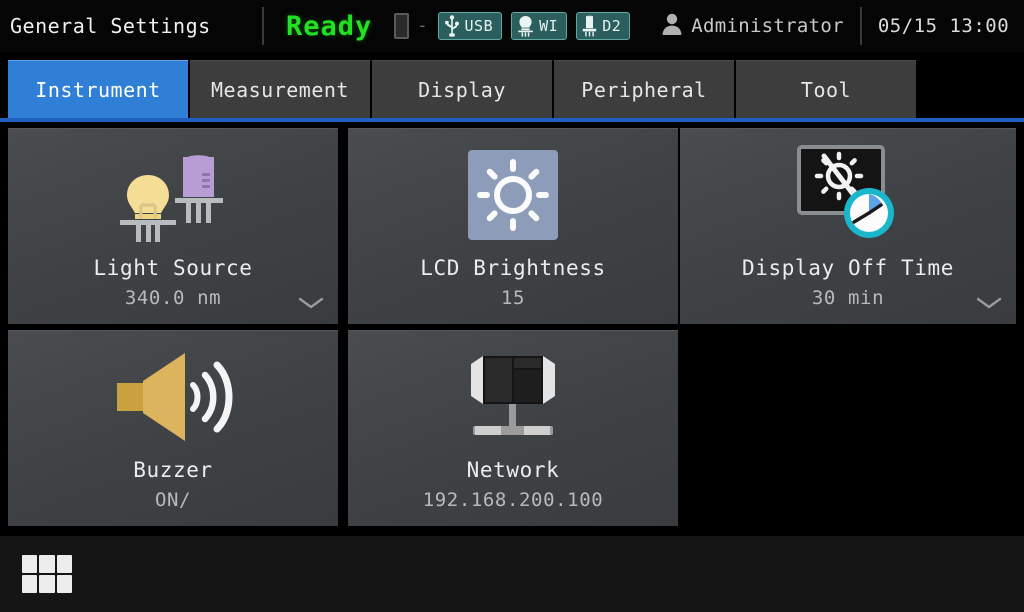  What do you see at coordinates (110, 26) in the screenshot?
I see `page-title: General Settings` at bounding box center [110, 26].